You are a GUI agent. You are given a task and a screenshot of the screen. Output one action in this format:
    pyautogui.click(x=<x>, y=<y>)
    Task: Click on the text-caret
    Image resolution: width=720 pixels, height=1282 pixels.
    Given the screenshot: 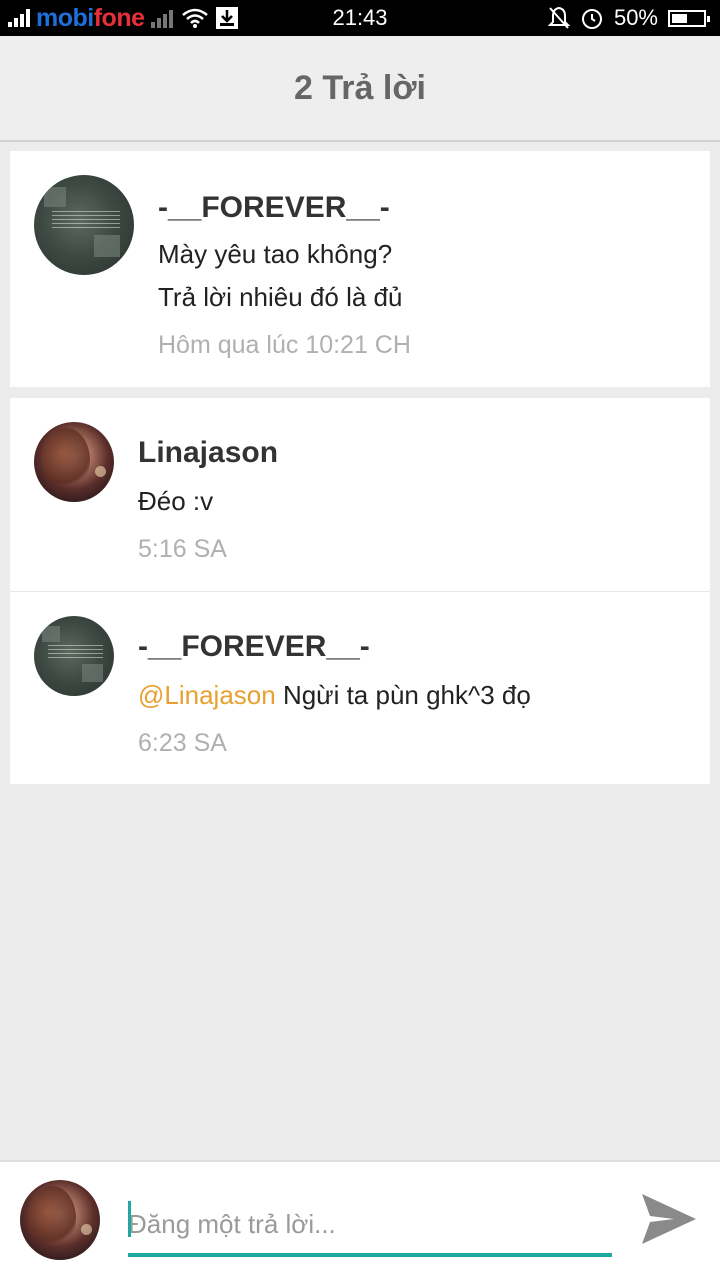 What is the action you would take?
    pyautogui.click(x=129, y=1219)
    